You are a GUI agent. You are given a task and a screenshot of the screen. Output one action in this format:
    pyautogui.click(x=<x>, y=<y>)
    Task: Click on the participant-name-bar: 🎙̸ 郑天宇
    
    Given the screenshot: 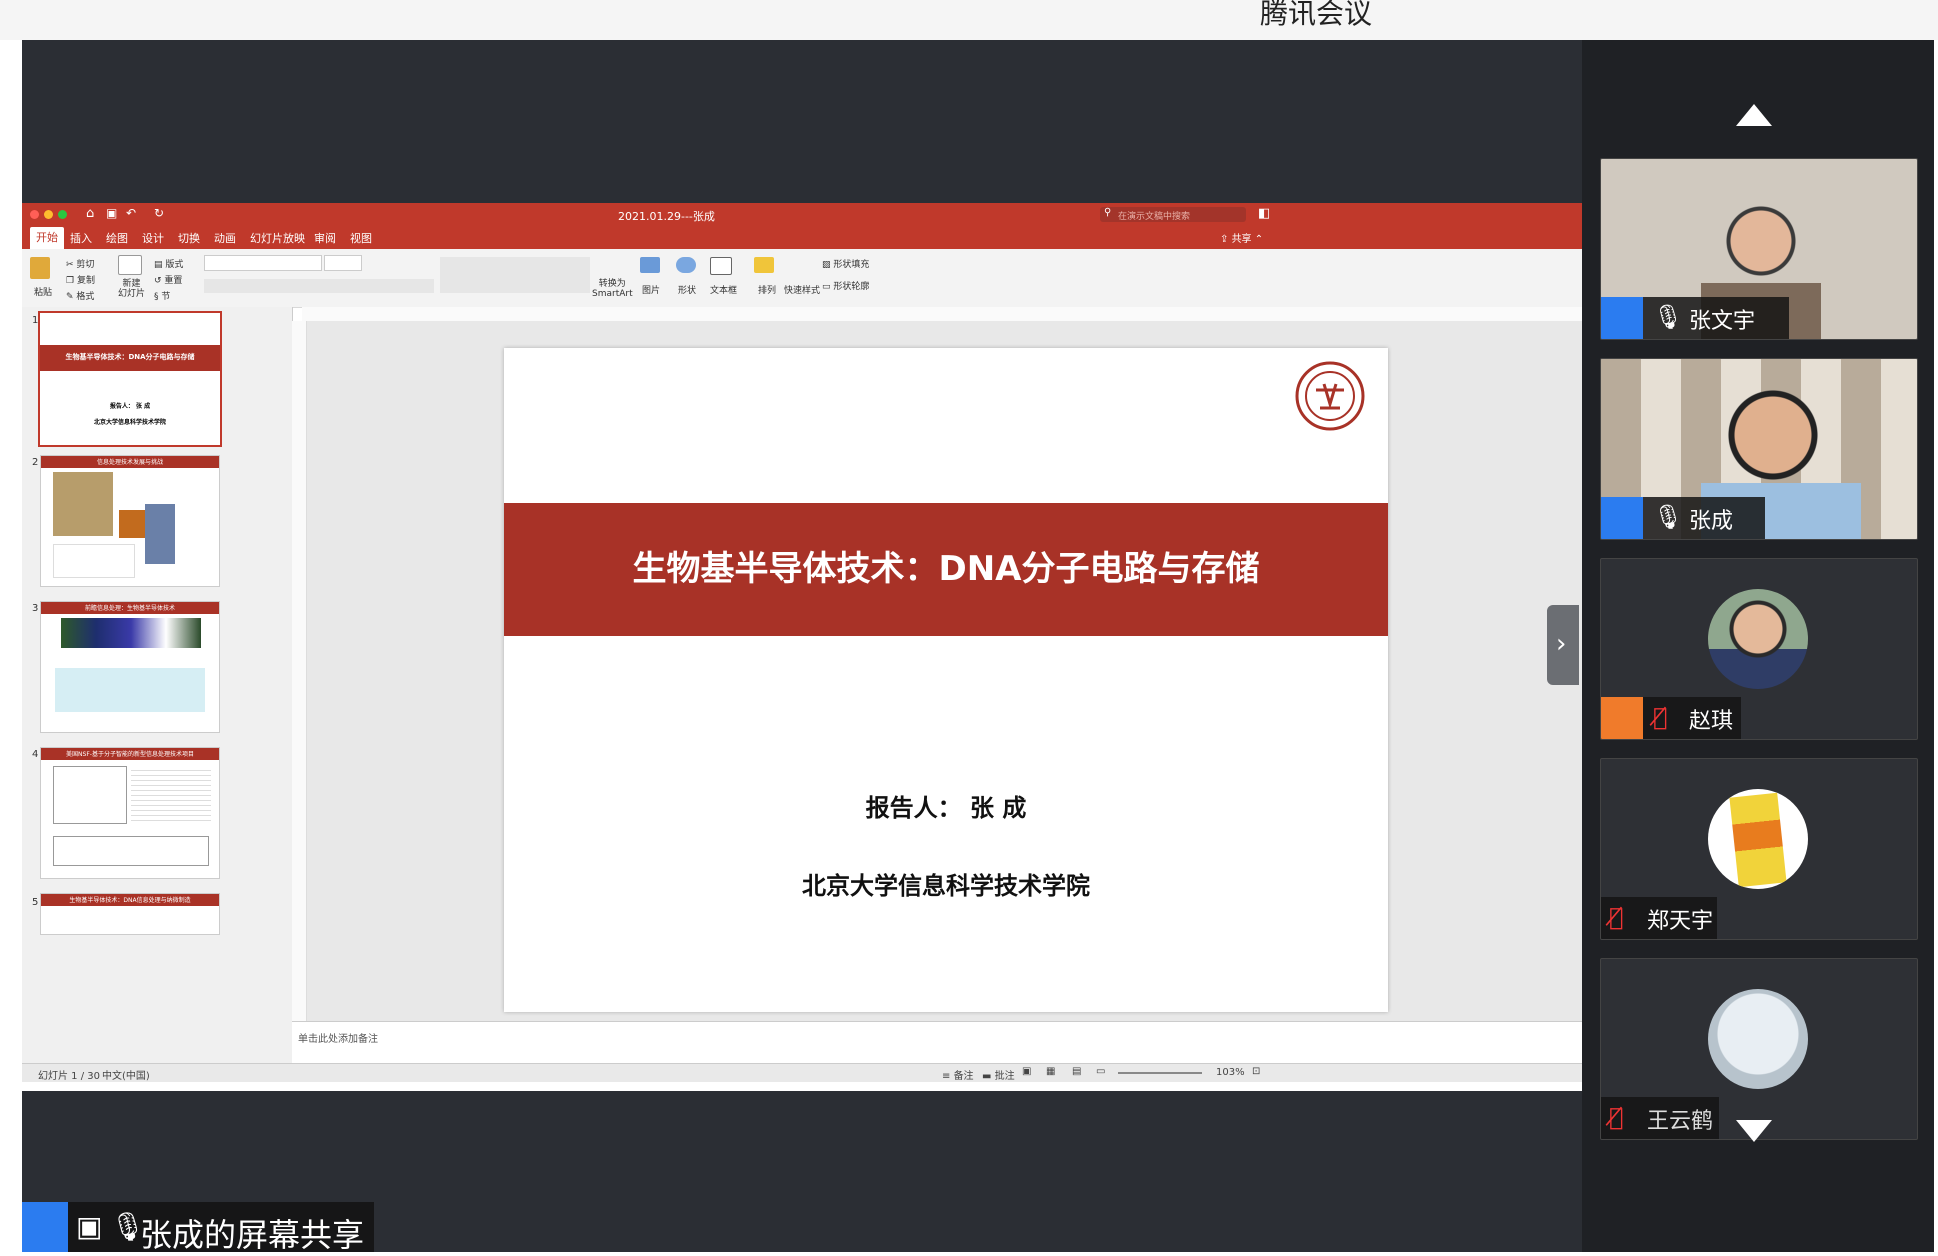 What is the action you would take?
    pyautogui.click(x=1659, y=918)
    